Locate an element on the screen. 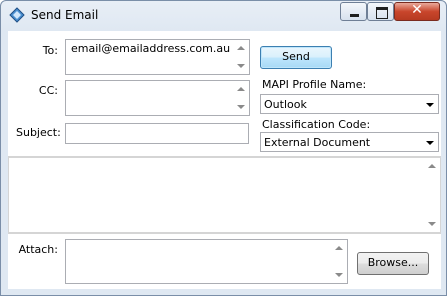  subject-input is located at coordinates (157, 133).